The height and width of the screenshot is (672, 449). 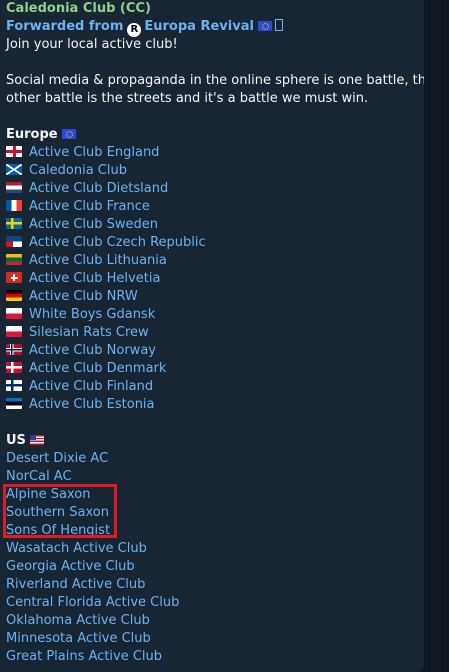 I want to click on club-link: Desert Dixie AC, so click(x=212, y=459).